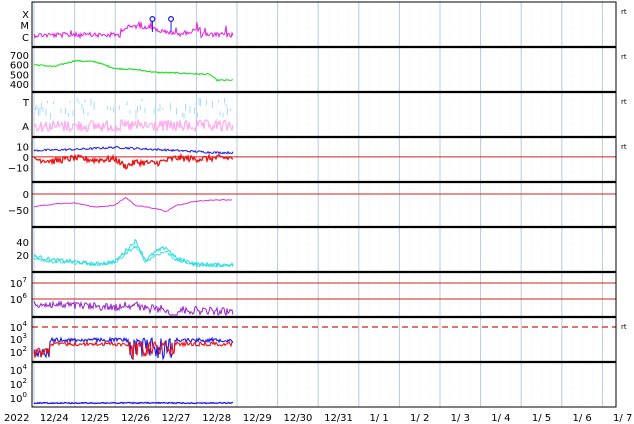 The height and width of the screenshot is (424, 634). Describe the element at coordinates (133, 204) in the screenshot. I see `dst-line` at that location.